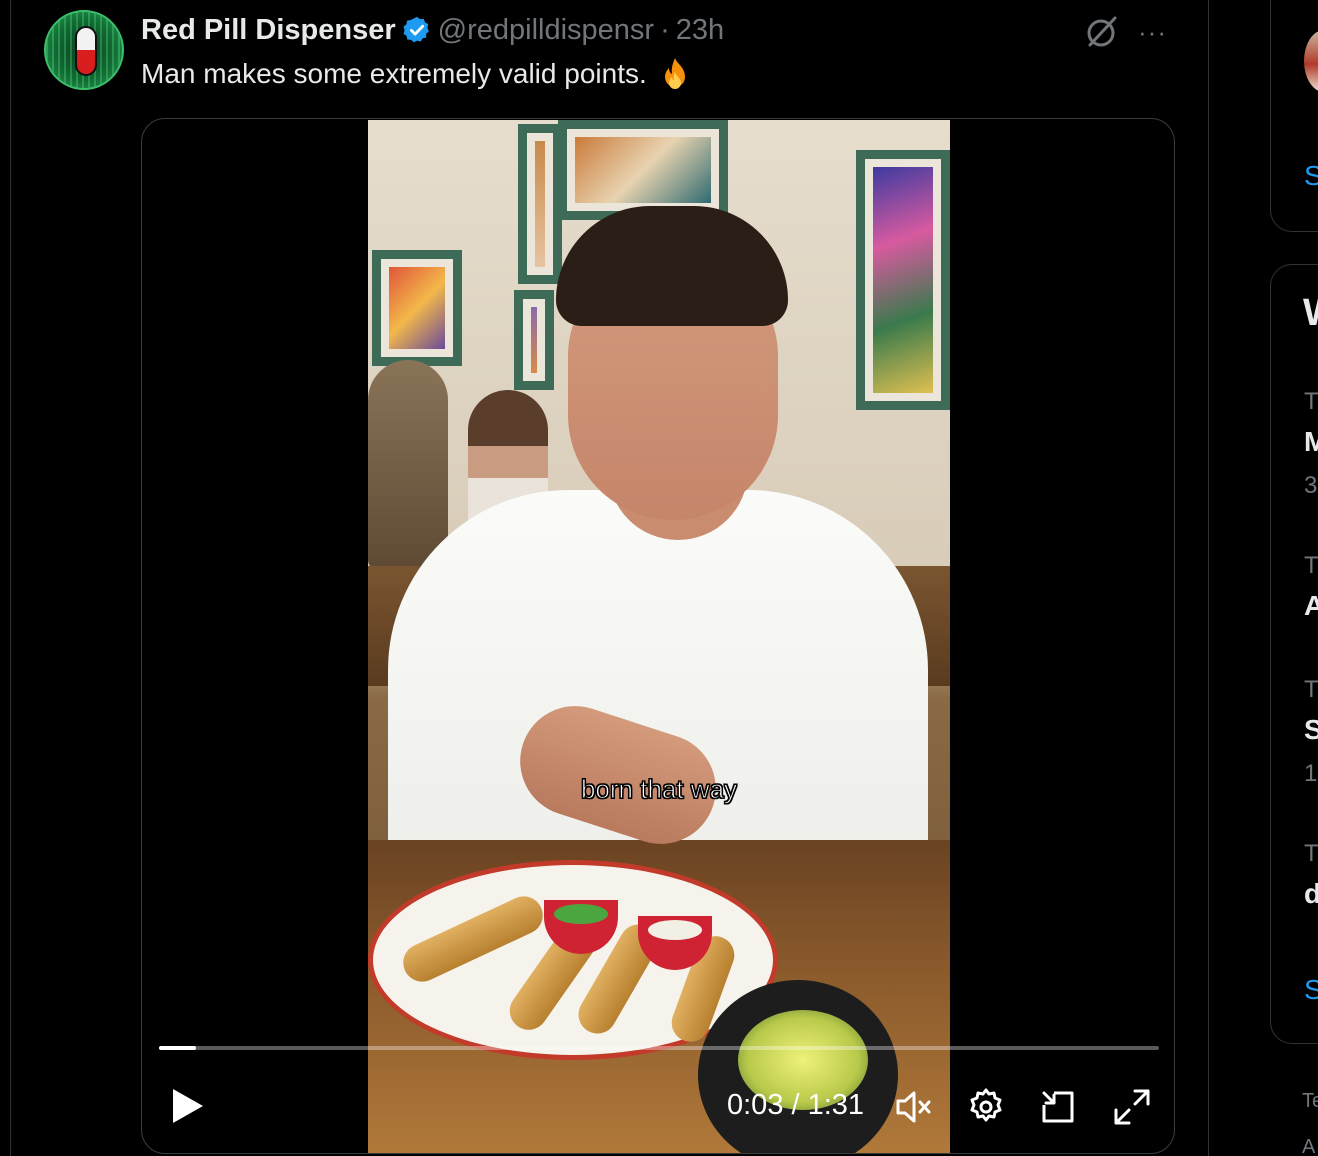  What do you see at coordinates (1311, 485) in the screenshot?
I see `trend-count: 3` at bounding box center [1311, 485].